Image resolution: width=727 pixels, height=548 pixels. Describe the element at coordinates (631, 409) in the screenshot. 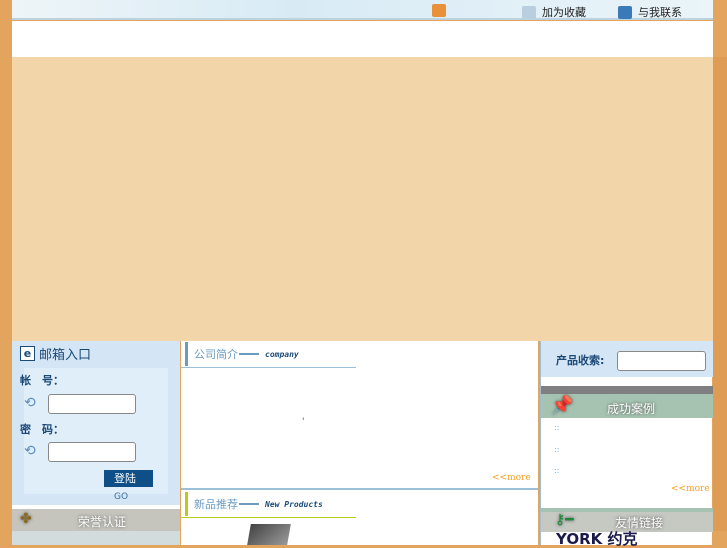

I see `cases-title: 成功案例` at that location.